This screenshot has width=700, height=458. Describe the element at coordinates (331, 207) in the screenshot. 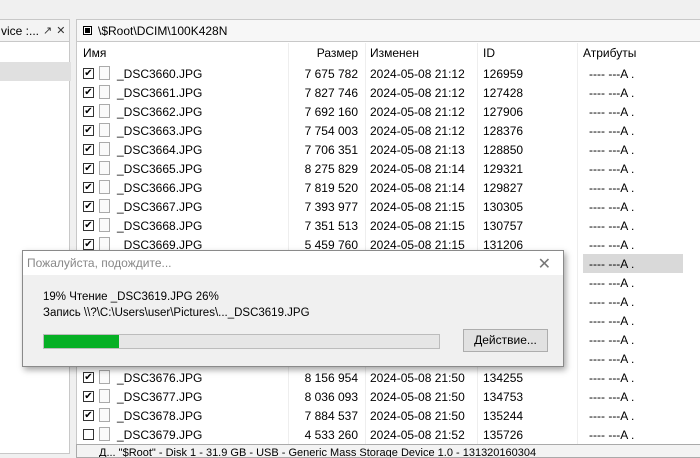

I see `file-size: 7 393 977` at that location.